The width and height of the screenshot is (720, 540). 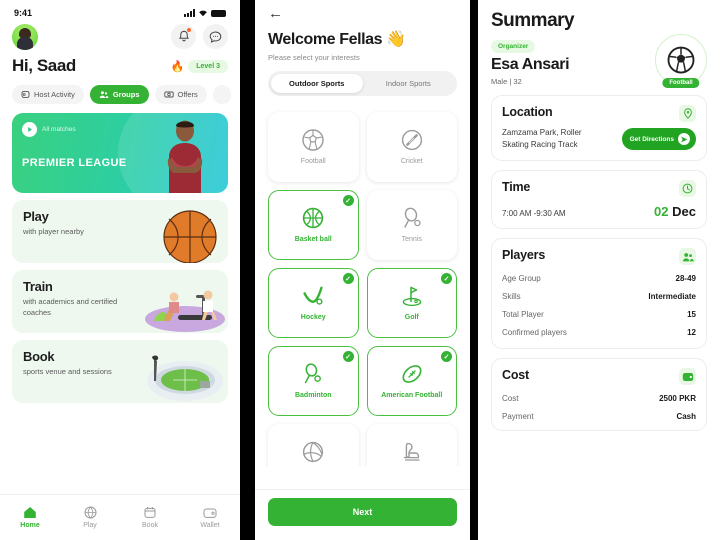 I want to click on segment-outdoor-sports: Outdoor Sports, so click(x=317, y=83).